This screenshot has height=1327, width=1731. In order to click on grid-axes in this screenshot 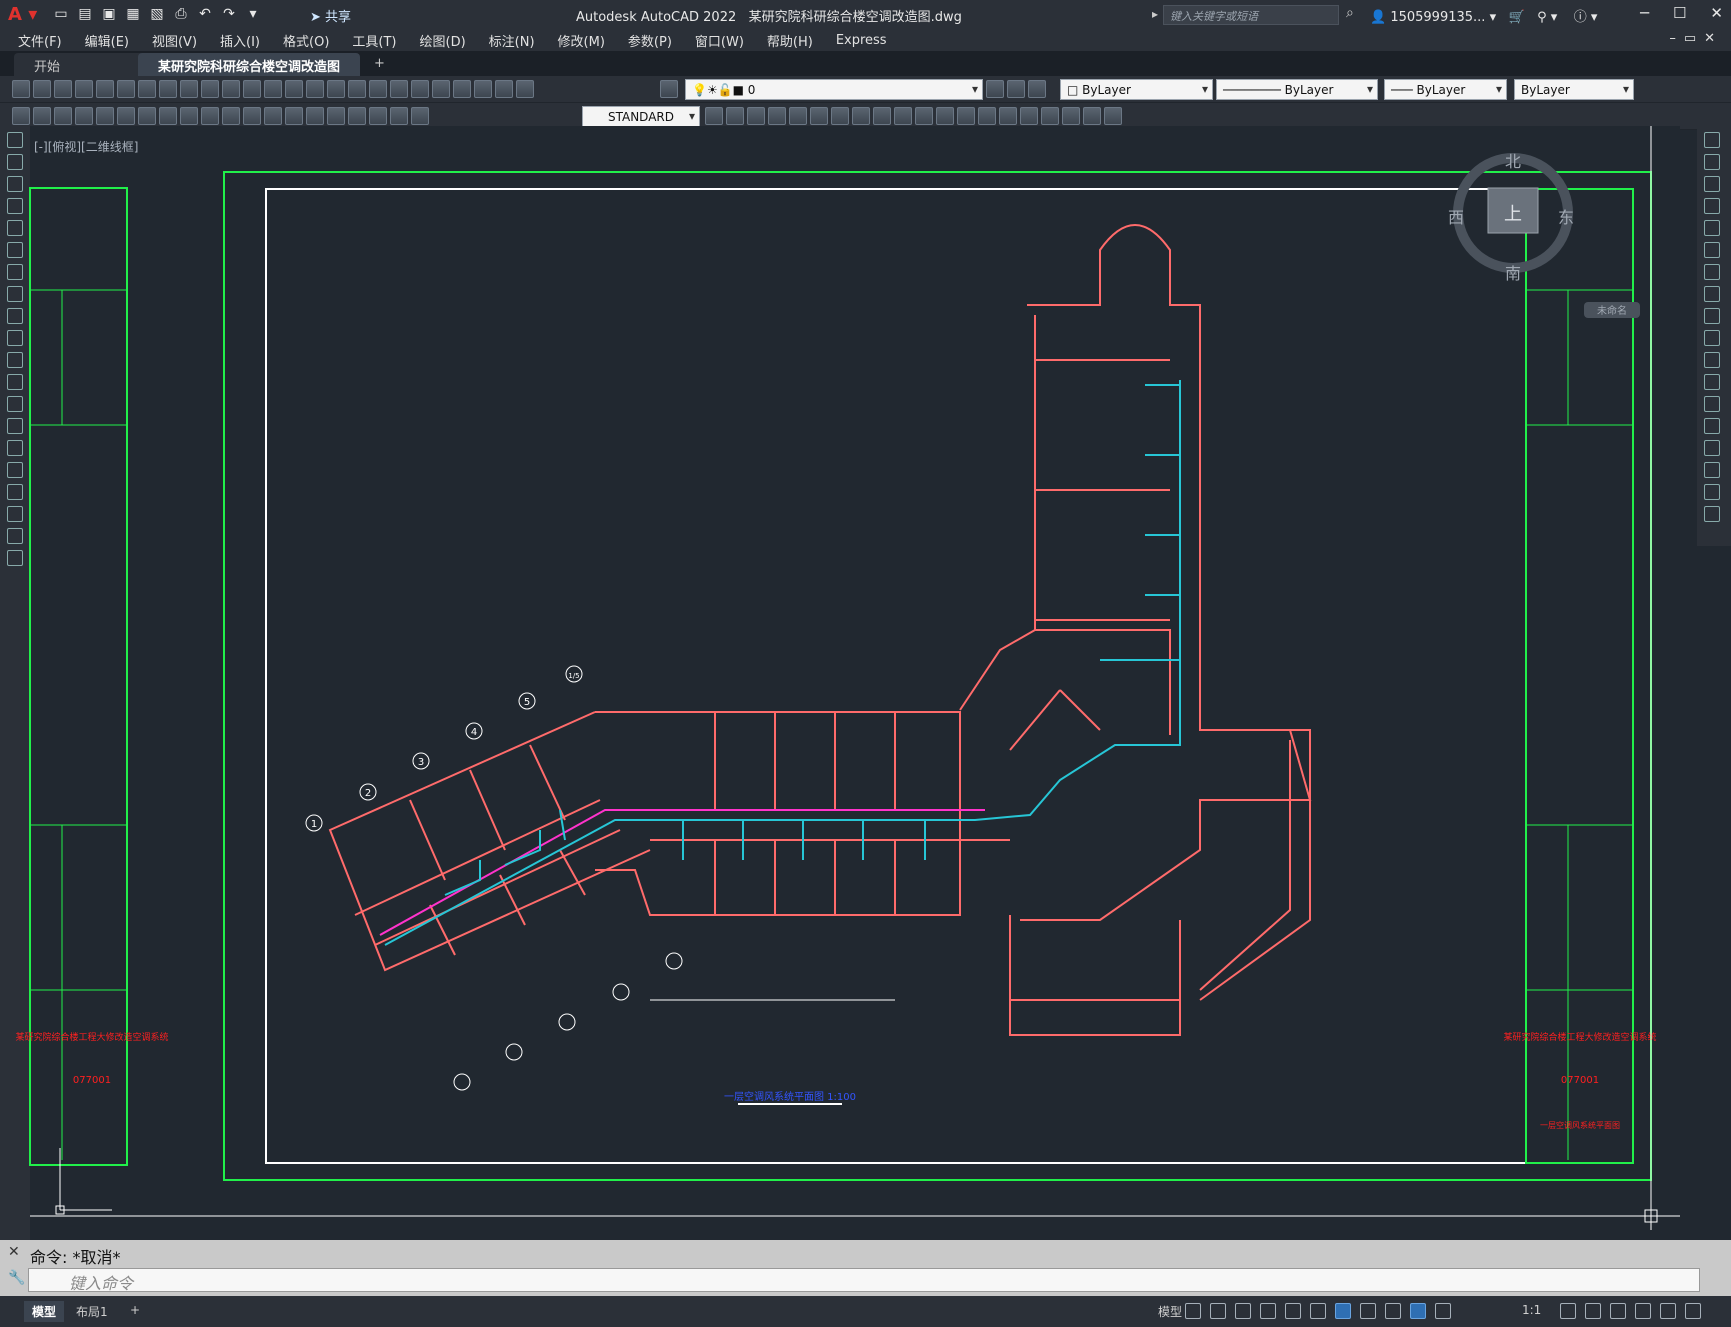, I will do `click(600, 878)`.